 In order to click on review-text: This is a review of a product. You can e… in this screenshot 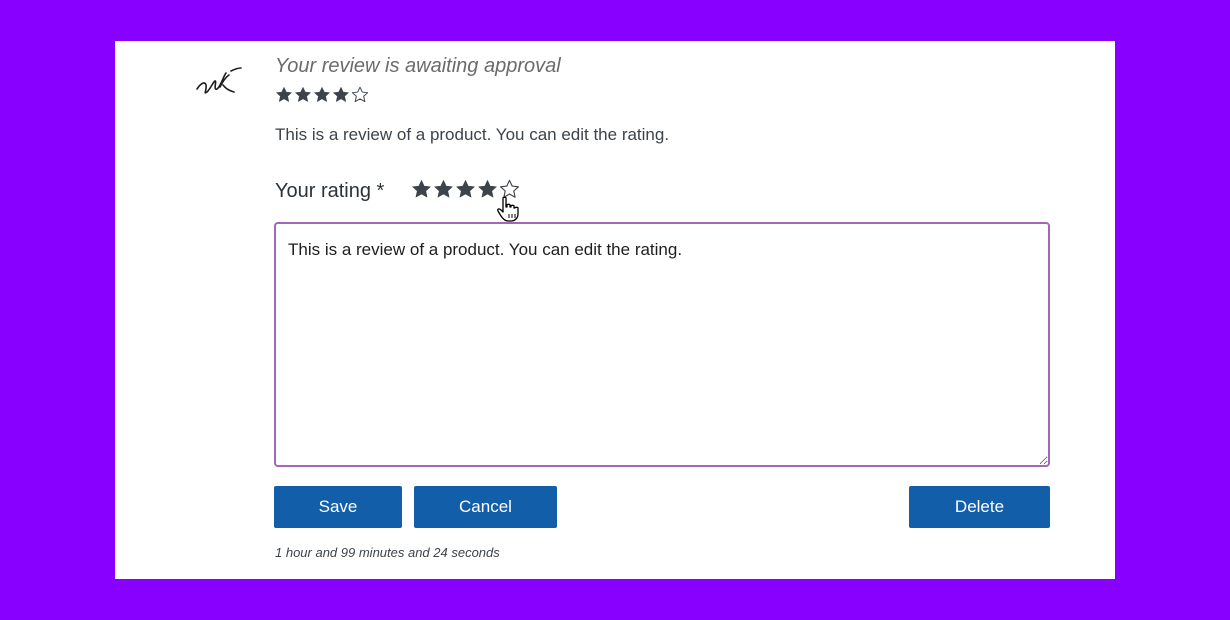, I will do `click(472, 134)`.